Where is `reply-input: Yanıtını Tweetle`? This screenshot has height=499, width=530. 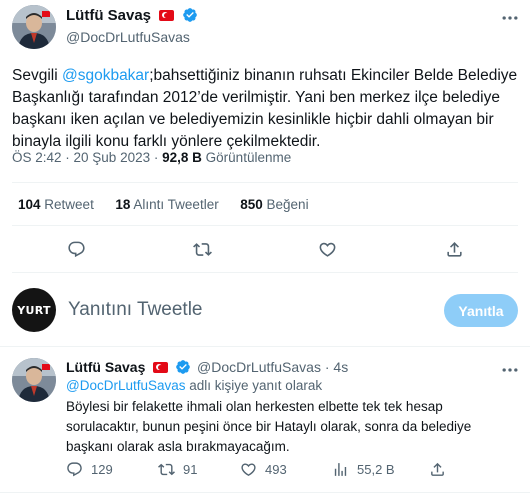
reply-input: Yanıtını Tweetle is located at coordinates (135, 310).